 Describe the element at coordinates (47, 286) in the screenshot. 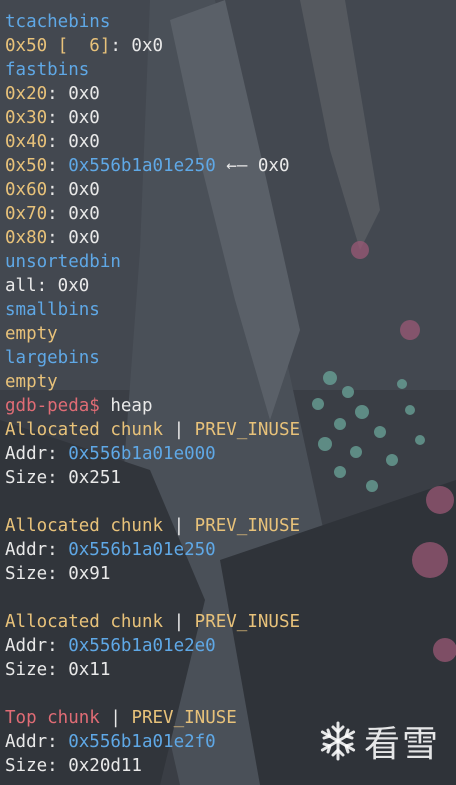

I see `output-text: all: 0x0` at that location.